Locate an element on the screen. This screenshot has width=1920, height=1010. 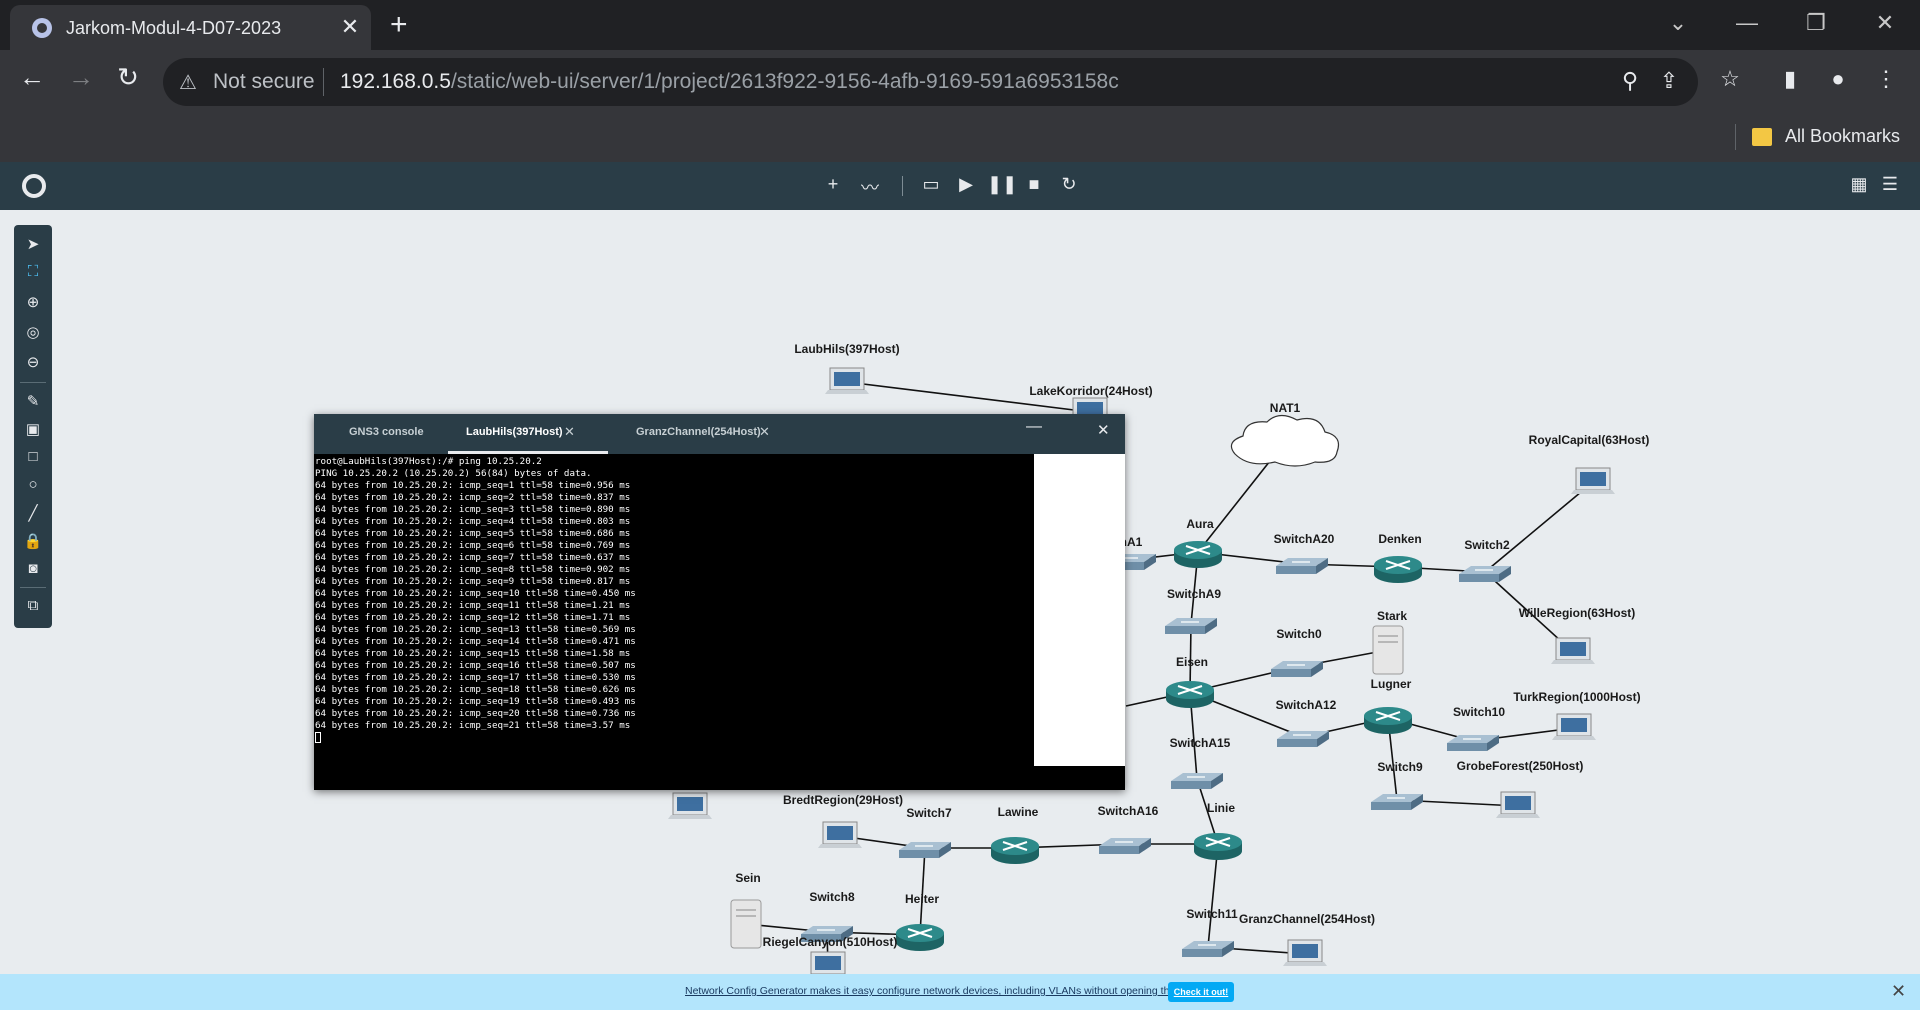
node-grobeforest is located at coordinates (1518, 804).